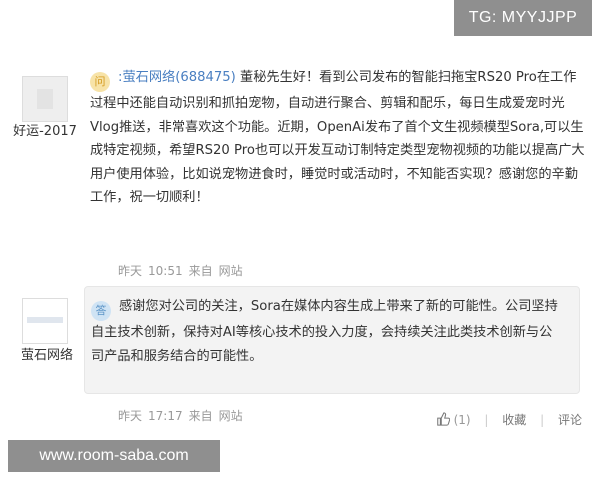 This screenshot has height=480, width=600. Describe the element at coordinates (130, 271) in the screenshot. I see `question-day: 昨天` at that location.